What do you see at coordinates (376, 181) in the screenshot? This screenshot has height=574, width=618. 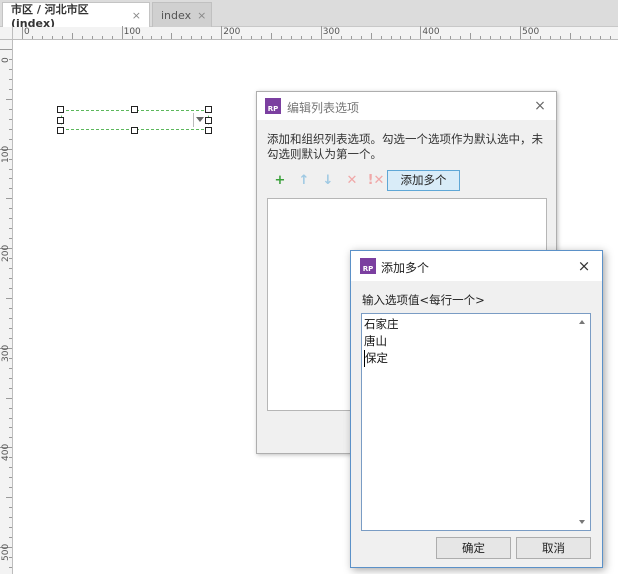 I see `delete-all-icon: !✕` at bounding box center [376, 181].